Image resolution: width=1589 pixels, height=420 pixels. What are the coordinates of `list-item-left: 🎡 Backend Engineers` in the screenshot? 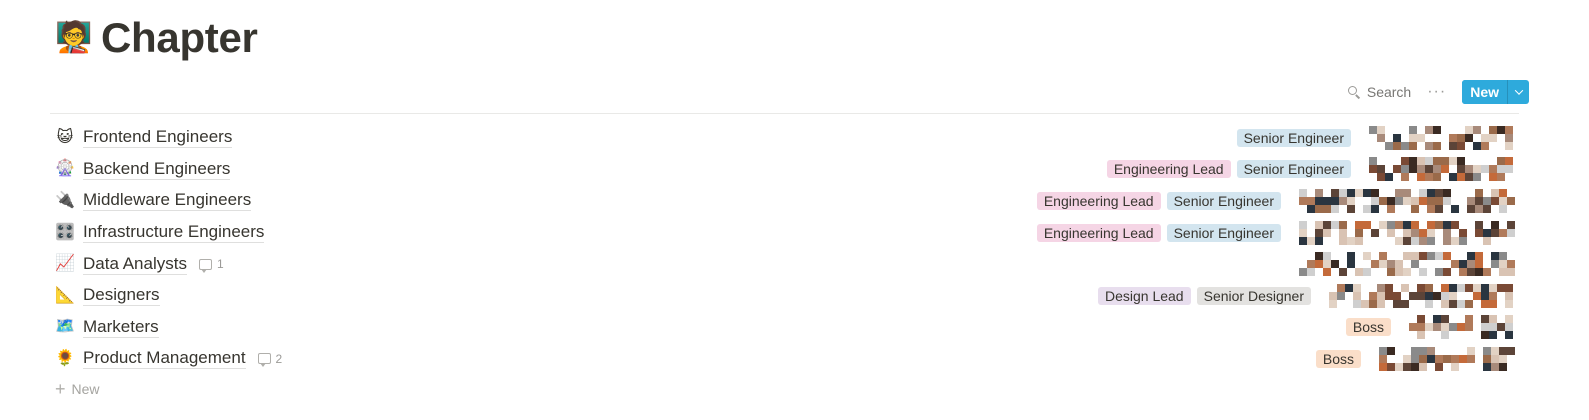 It's located at (143, 169).